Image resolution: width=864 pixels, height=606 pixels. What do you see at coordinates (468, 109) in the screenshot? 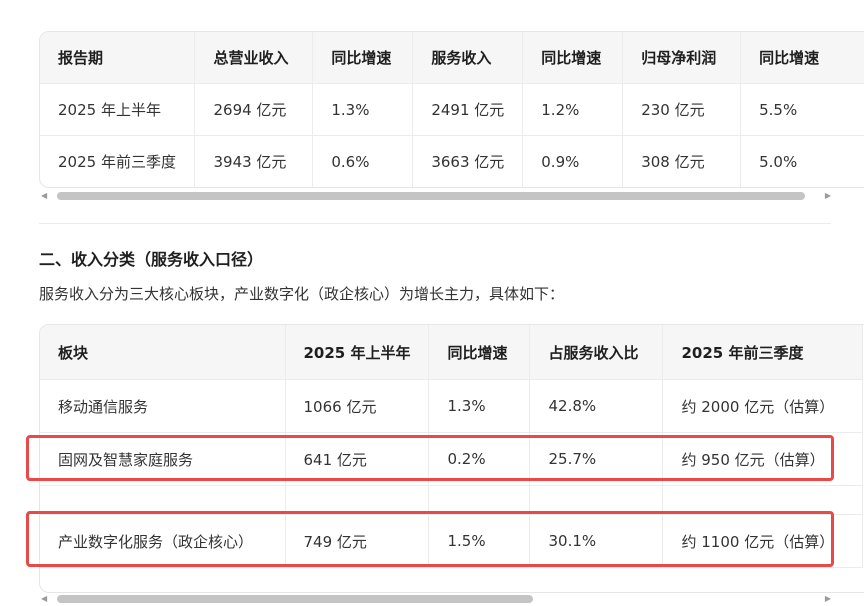
I see `table-cell: 2491 亿元` at bounding box center [468, 109].